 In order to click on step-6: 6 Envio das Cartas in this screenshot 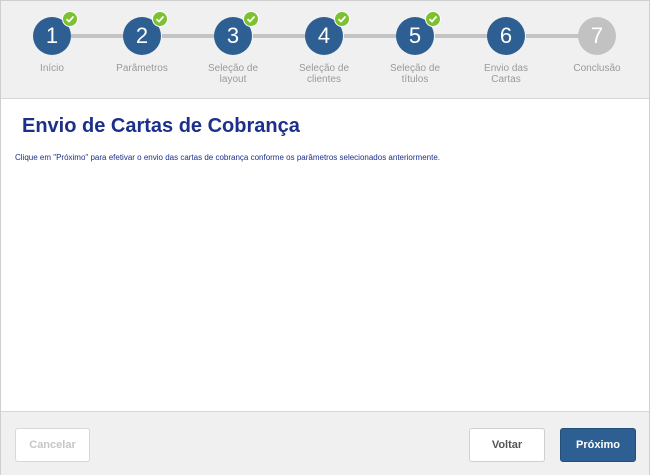, I will do `click(506, 49)`.